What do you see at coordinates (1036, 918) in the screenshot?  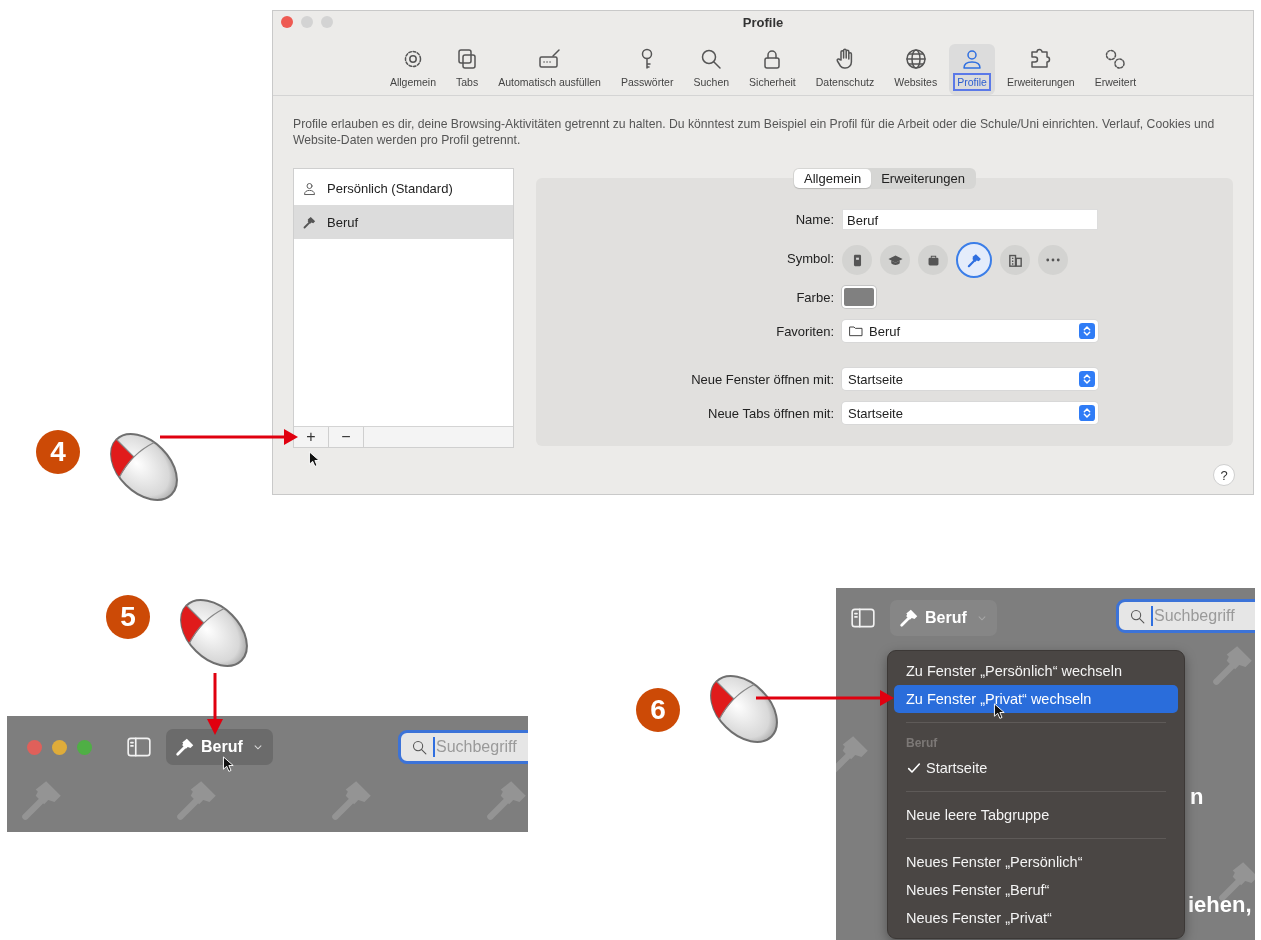 I see `menu-item: Neues Fenster „Privat“` at bounding box center [1036, 918].